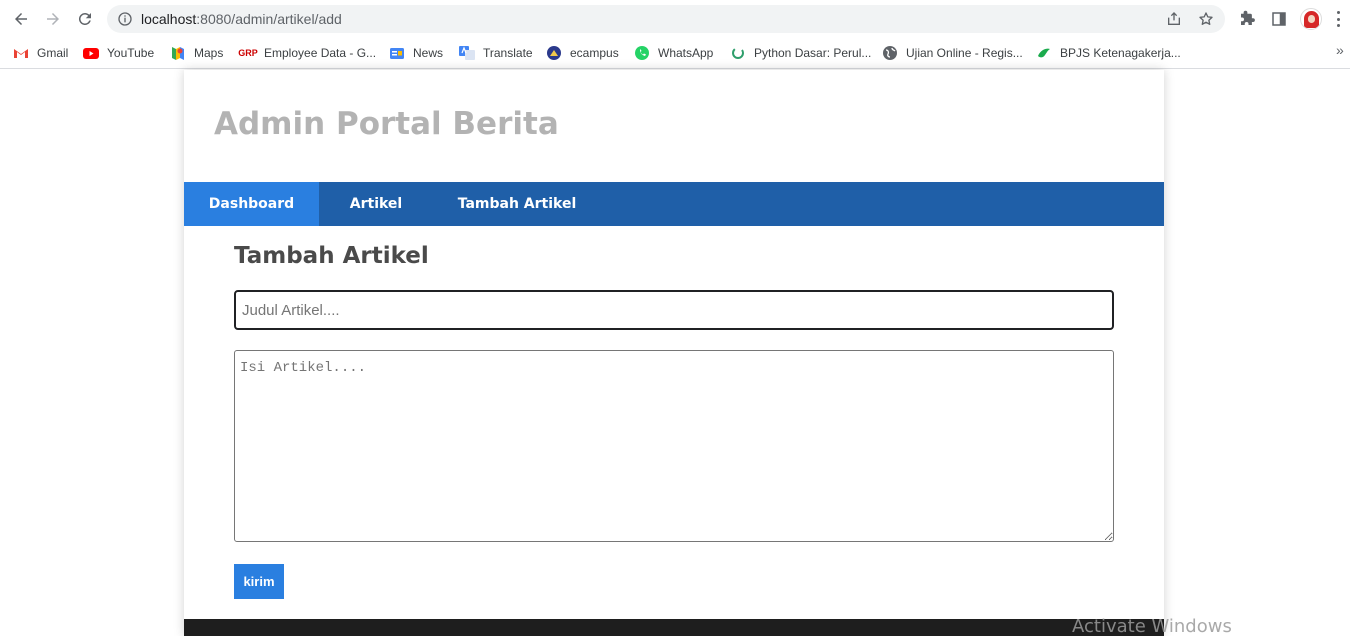 This screenshot has height=636, width=1350. What do you see at coordinates (251, 204) in the screenshot?
I see `nav-dashboard: Dashboard` at bounding box center [251, 204].